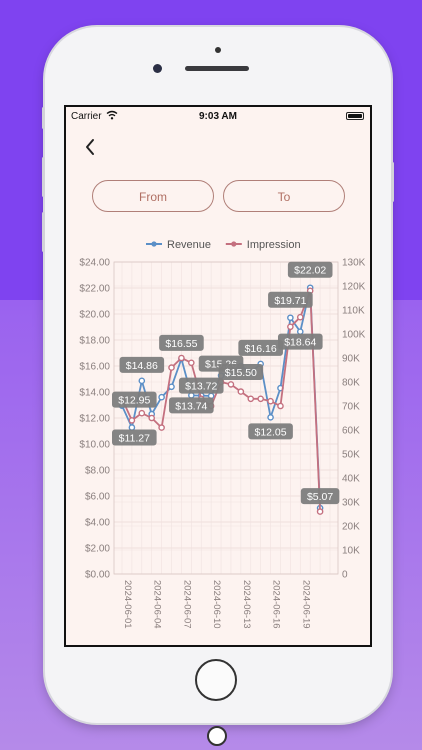 Image resolution: width=422 pixels, height=750 pixels. Describe the element at coordinates (351, 383) in the screenshot. I see `y-right-tick-label: 80K` at that location.